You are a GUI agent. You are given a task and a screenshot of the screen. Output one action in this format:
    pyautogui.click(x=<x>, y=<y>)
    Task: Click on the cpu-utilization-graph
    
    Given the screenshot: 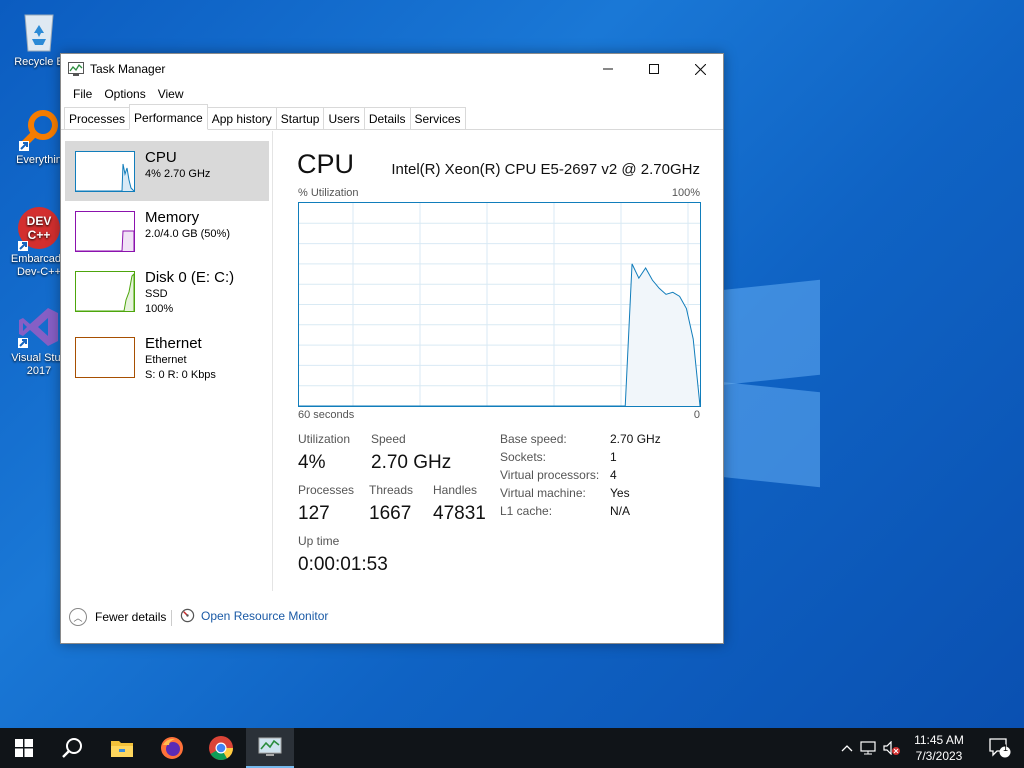 What is the action you would take?
    pyautogui.click(x=499, y=304)
    